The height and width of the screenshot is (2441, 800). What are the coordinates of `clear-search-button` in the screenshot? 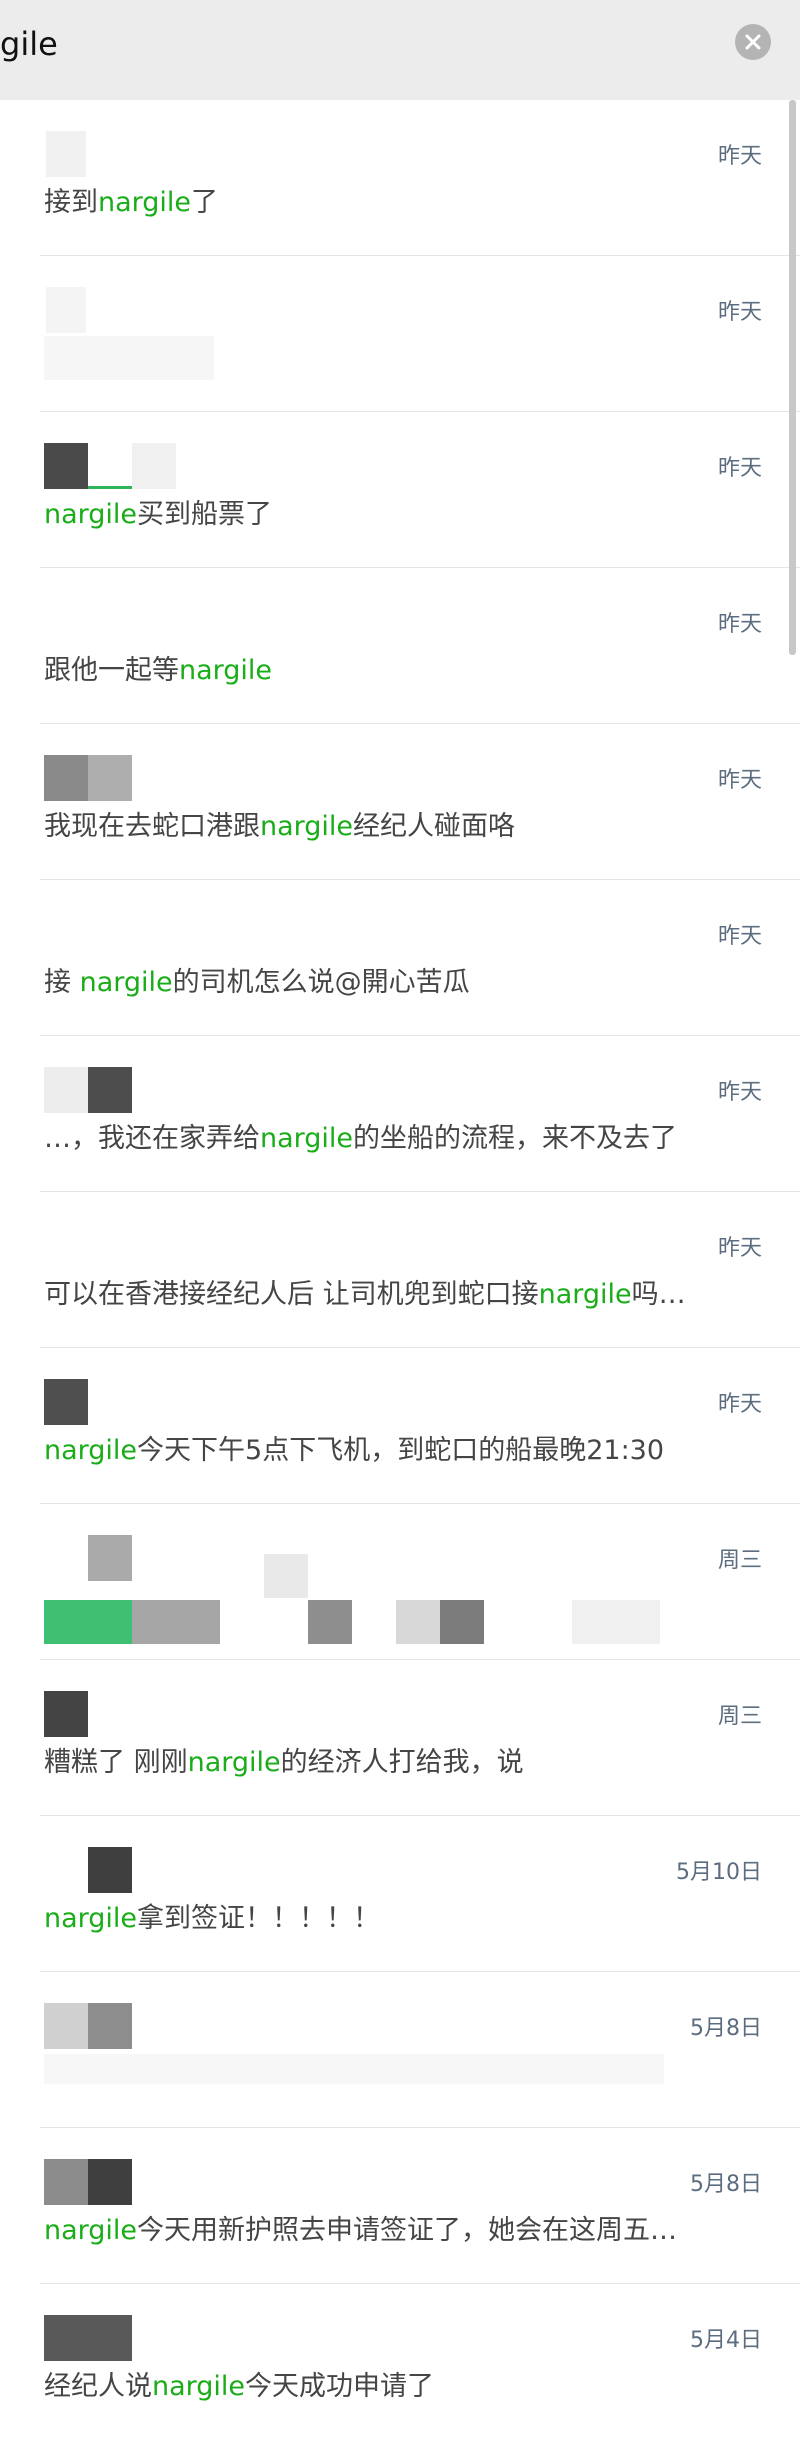 It's located at (753, 42).